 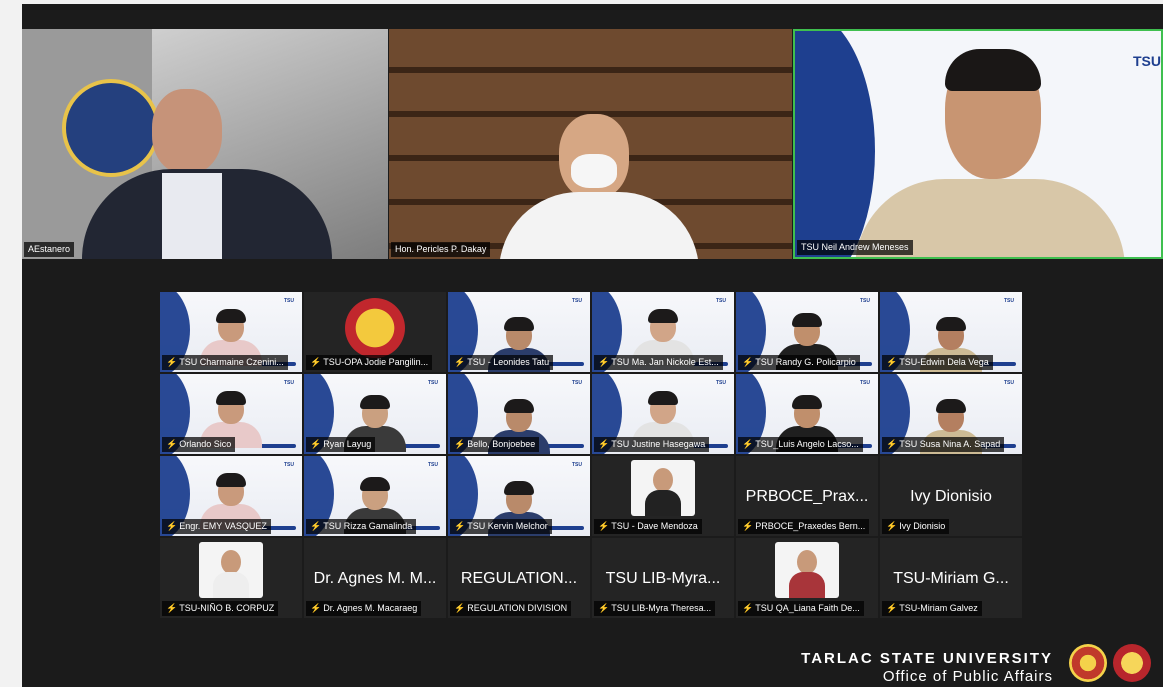 I want to click on gallery-tile: Ivy Dionisio ⚡ Ivy Dionisio, so click(x=951, y=496).